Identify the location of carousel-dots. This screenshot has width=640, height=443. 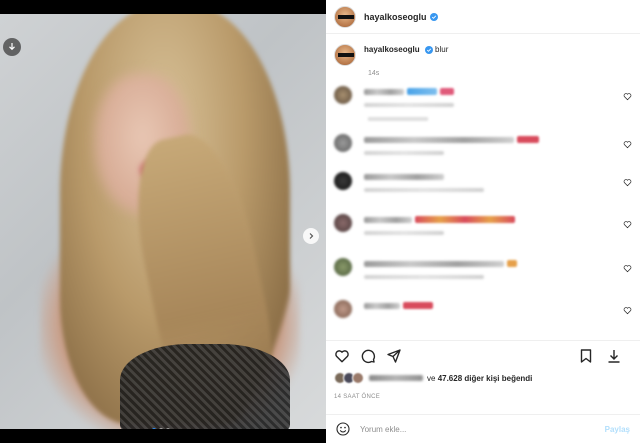
(161, 428).